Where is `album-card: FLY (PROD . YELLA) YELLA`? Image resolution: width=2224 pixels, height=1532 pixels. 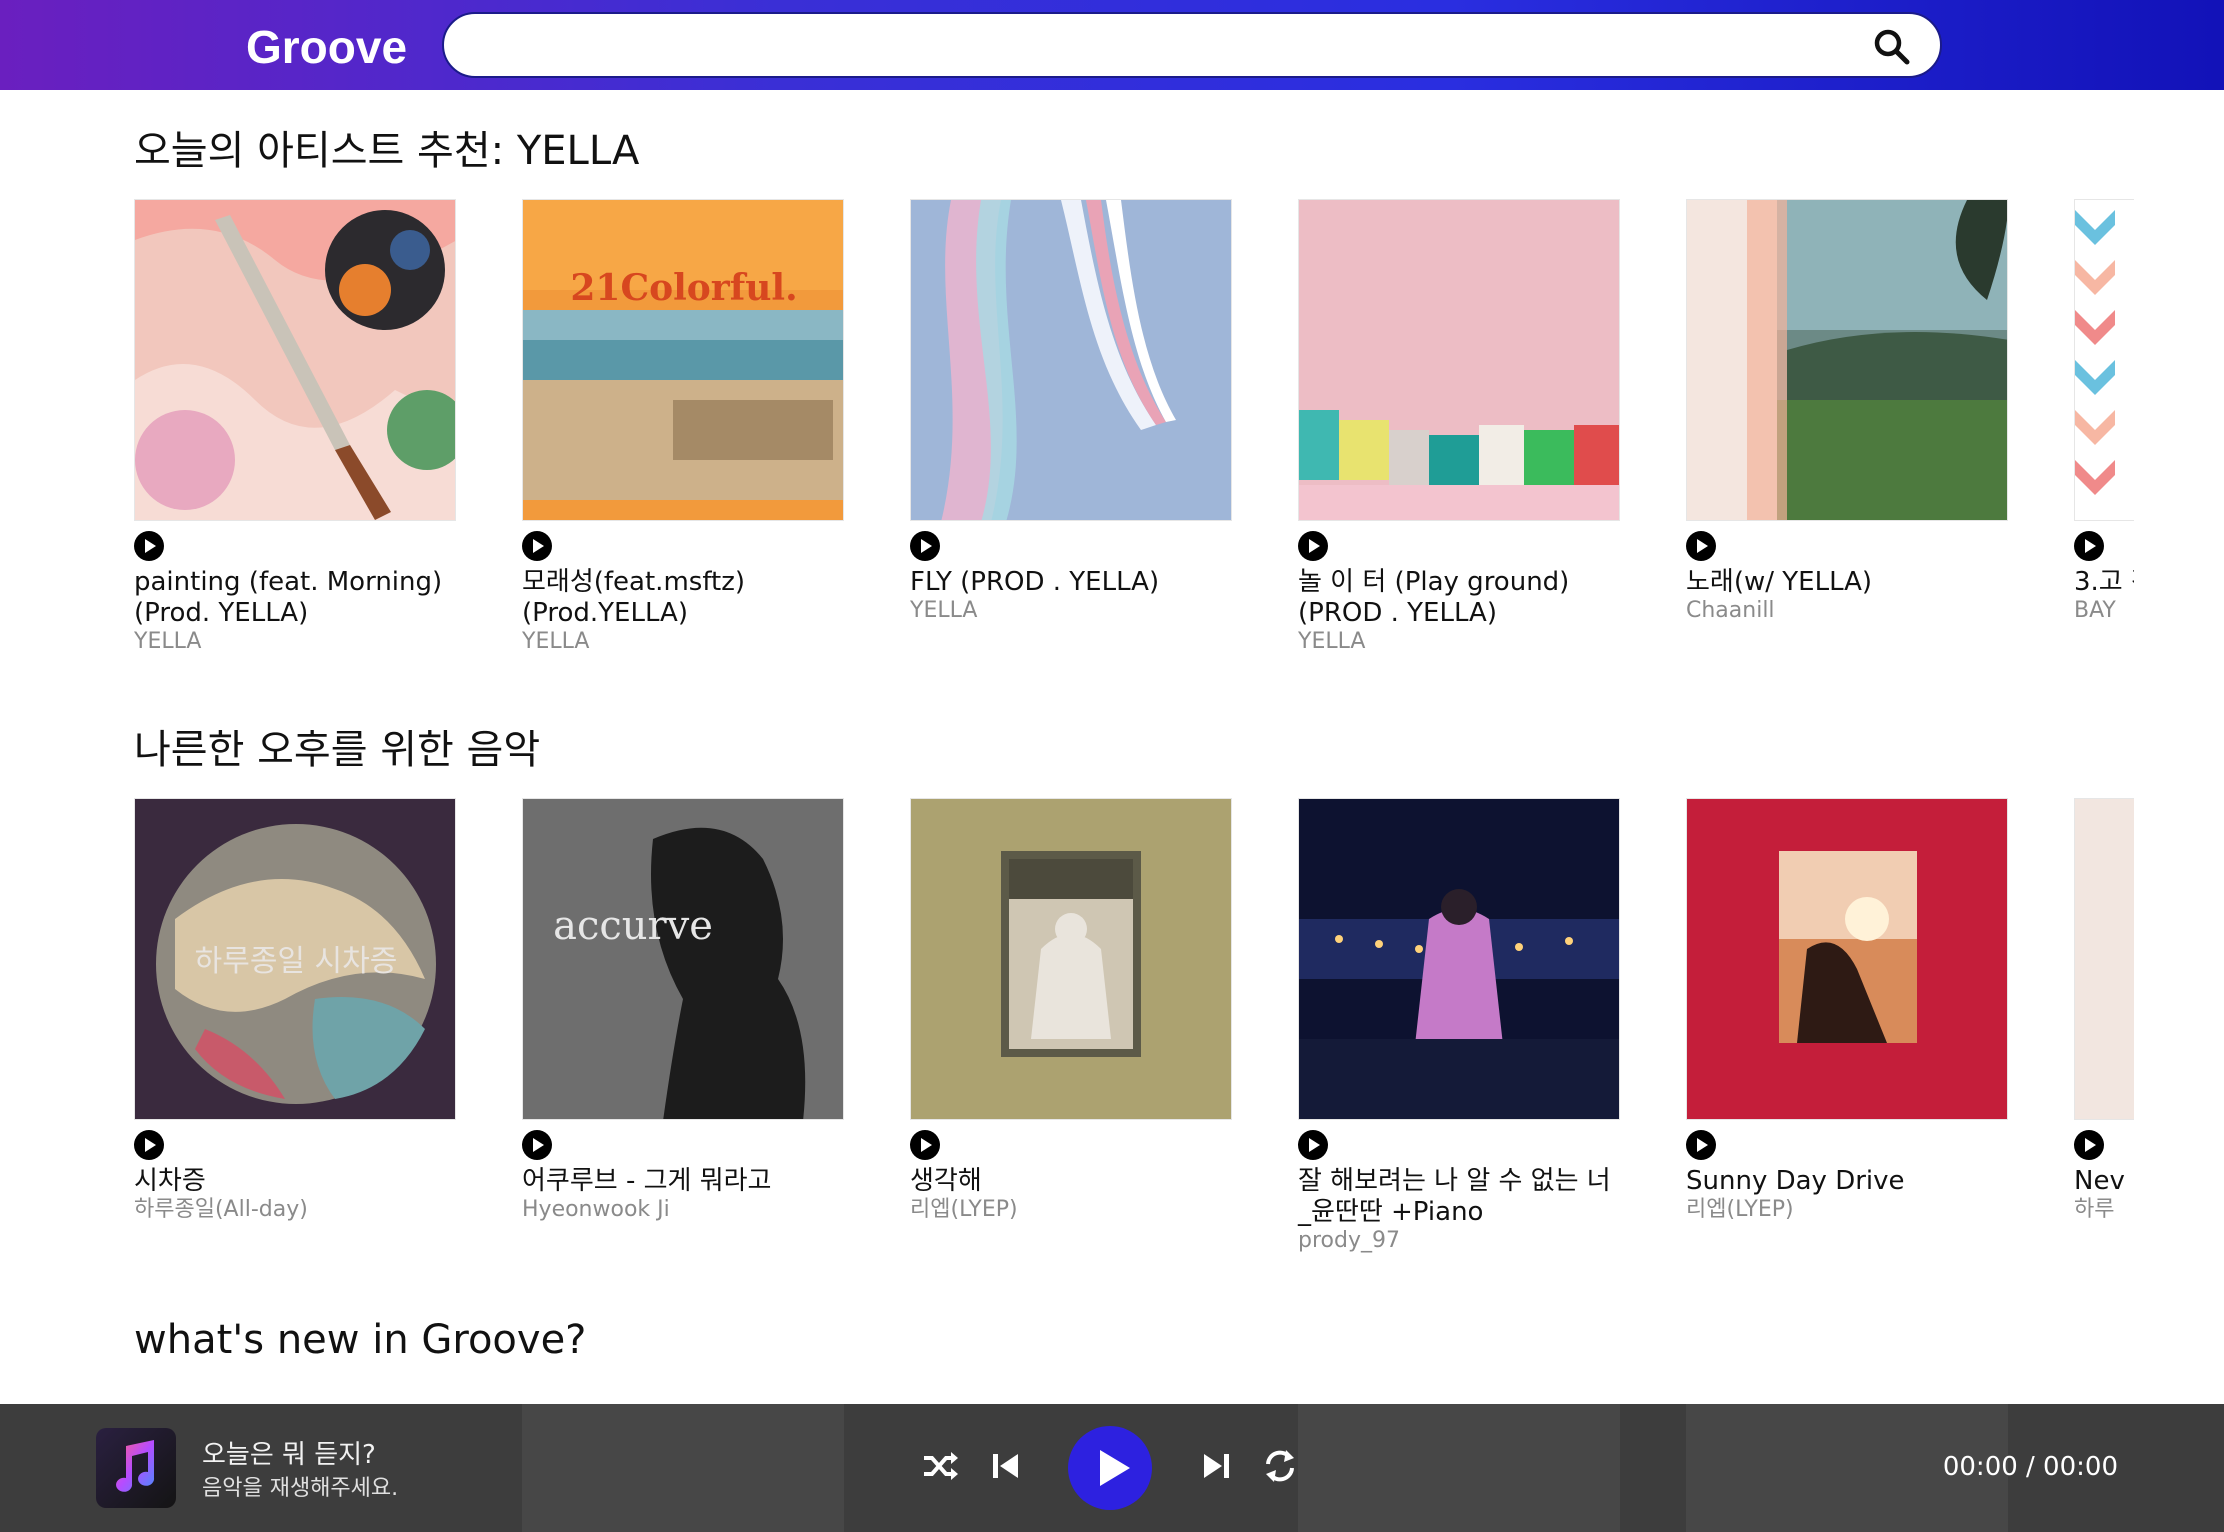
album-card: FLY (PROD . YELLA) YELLA is located at coordinates (1071, 411).